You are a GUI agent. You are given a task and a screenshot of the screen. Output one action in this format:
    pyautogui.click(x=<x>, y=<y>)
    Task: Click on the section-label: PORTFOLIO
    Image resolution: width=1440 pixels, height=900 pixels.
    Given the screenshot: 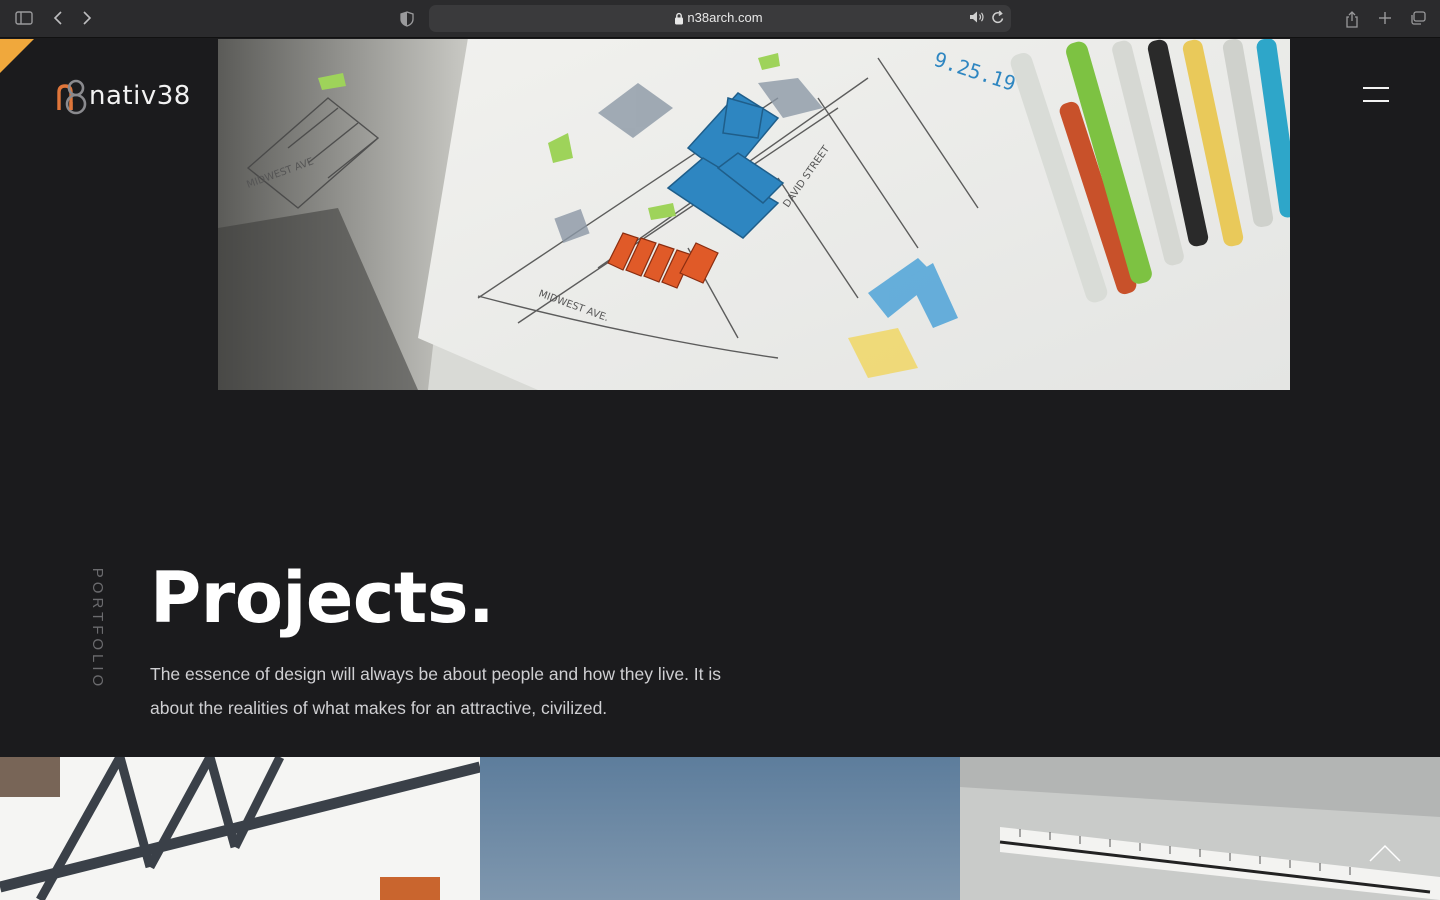 What is the action you would take?
    pyautogui.click(x=96, y=629)
    